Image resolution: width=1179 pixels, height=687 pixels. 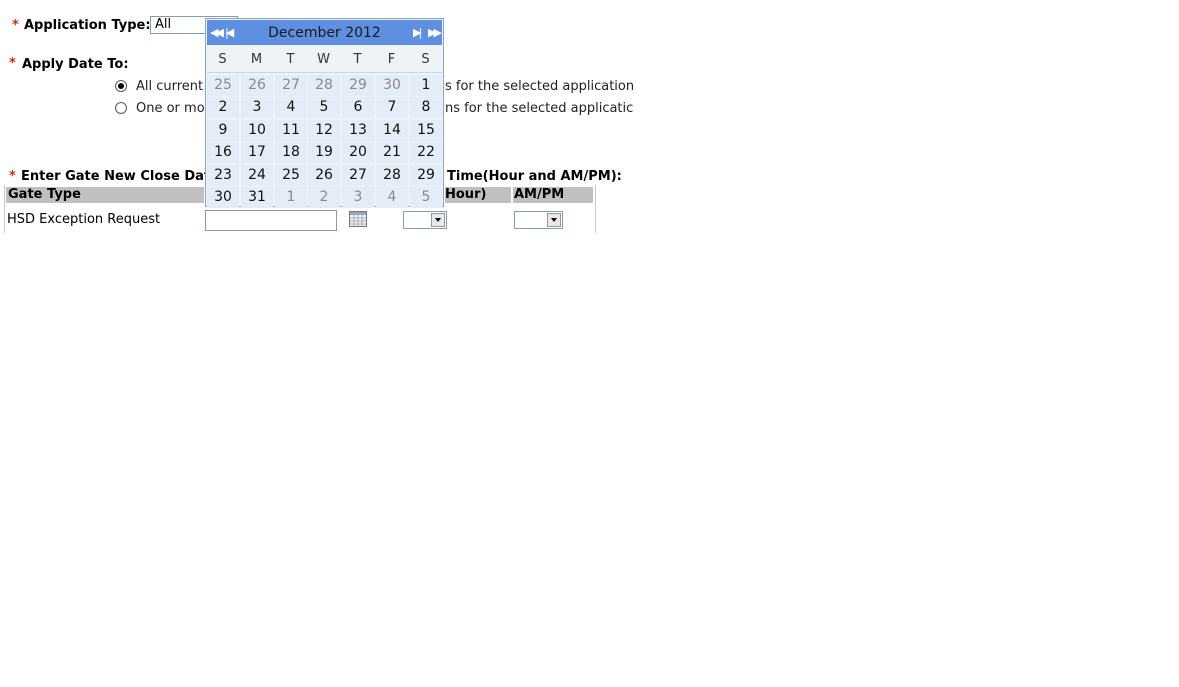 I want to click on calendar-day: 31, so click(x=257, y=197).